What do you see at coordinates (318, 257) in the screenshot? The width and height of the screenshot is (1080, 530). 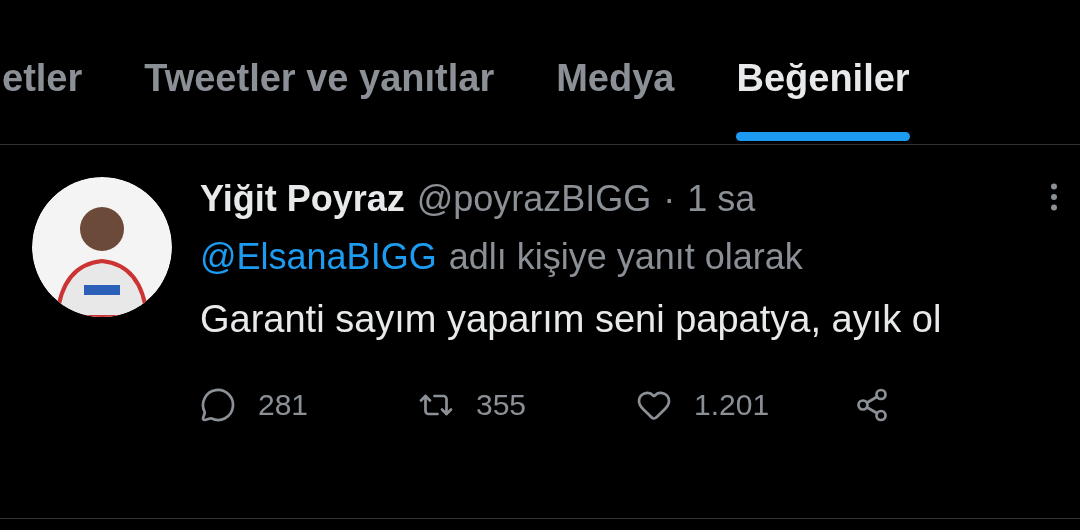 I see `mention-link: @ElsanaBIGG` at bounding box center [318, 257].